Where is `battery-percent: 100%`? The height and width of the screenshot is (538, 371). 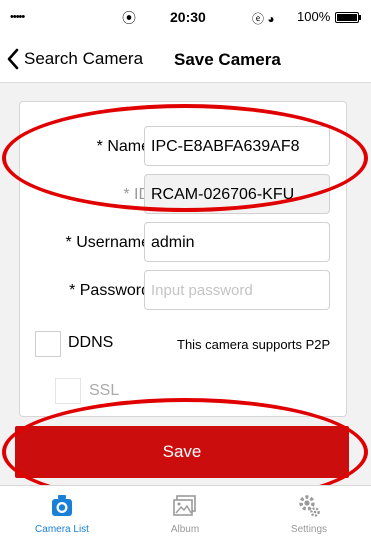
battery-percent: 100% is located at coordinates (314, 16).